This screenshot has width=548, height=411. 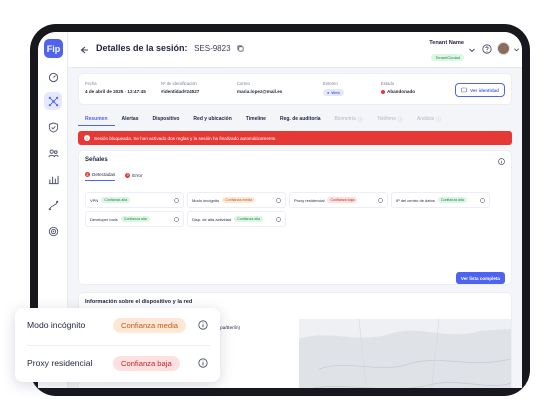 I want to click on avatar, so click(x=503, y=48).